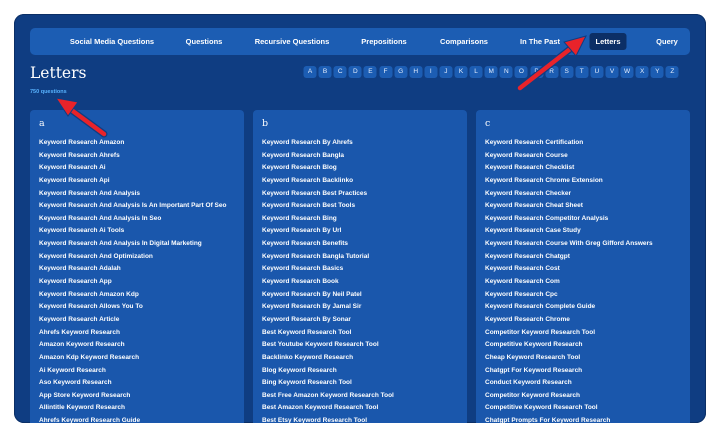 The width and height of the screenshot is (720, 437). What do you see at coordinates (132, 156) in the screenshot?
I see `question-link: Keyword Research Ahrefs` at bounding box center [132, 156].